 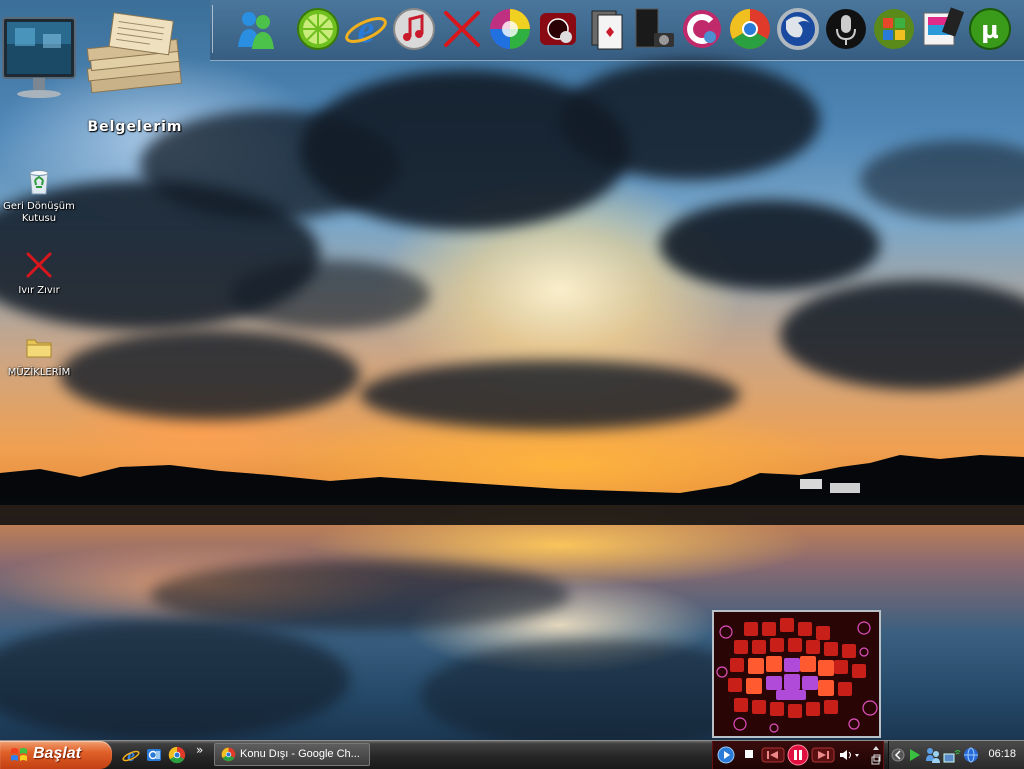 What do you see at coordinates (942, 29) in the screenshot?
I see `photo-icon` at bounding box center [942, 29].